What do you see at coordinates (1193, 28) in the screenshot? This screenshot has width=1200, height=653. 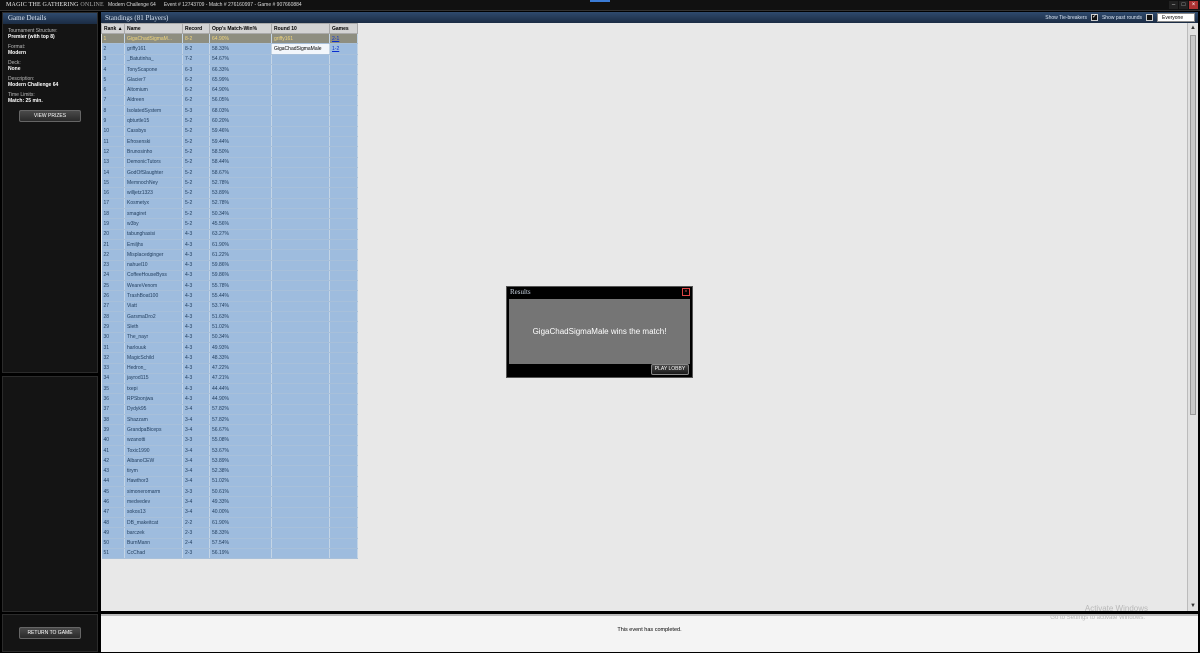 I see `scroll-up-icon: ▲` at bounding box center [1193, 28].